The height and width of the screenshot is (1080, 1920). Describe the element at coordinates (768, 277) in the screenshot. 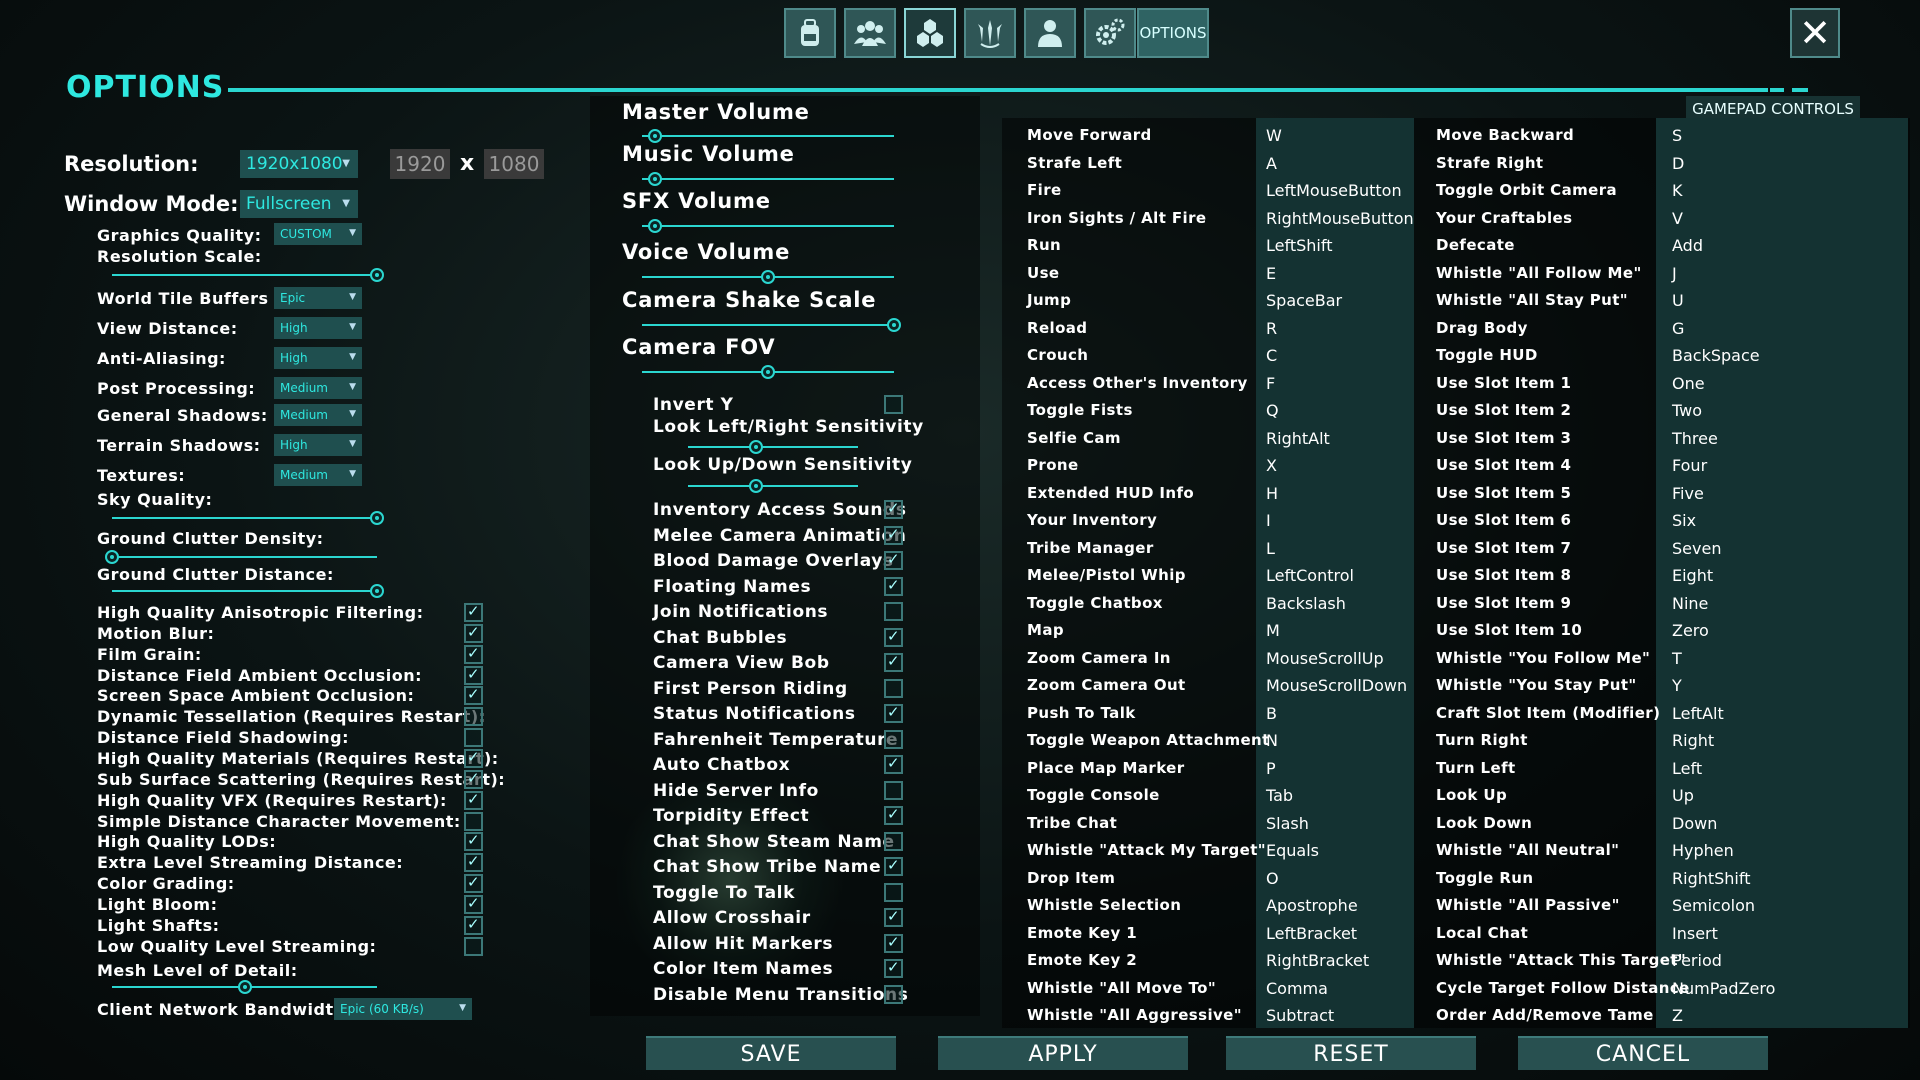

I see `voice-volume-slider` at that location.